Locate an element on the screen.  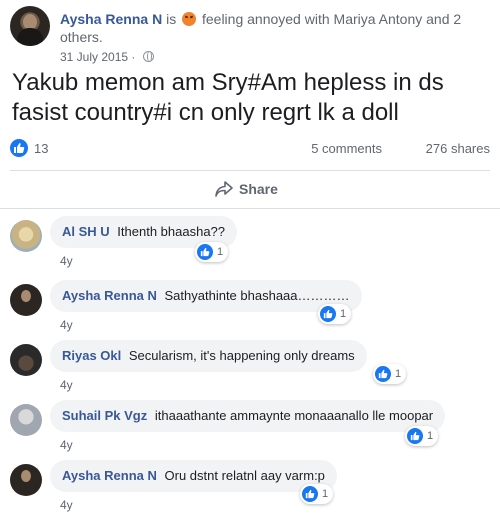
comments-count-link: 5 comments is located at coordinates (346, 148).